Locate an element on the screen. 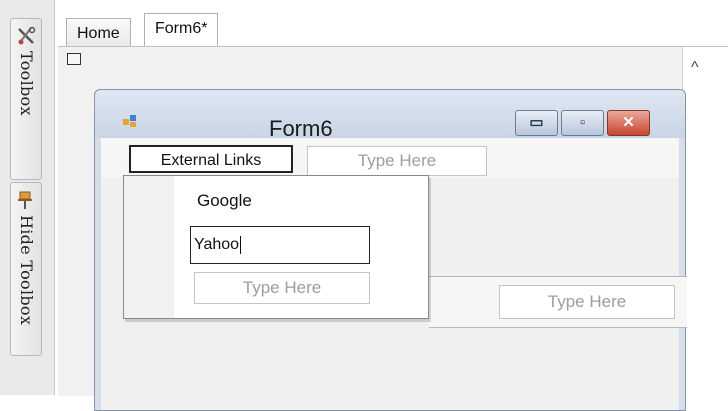 This screenshot has height=411, width=728. dropdown-image-margin is located at coordinates (149, 247).